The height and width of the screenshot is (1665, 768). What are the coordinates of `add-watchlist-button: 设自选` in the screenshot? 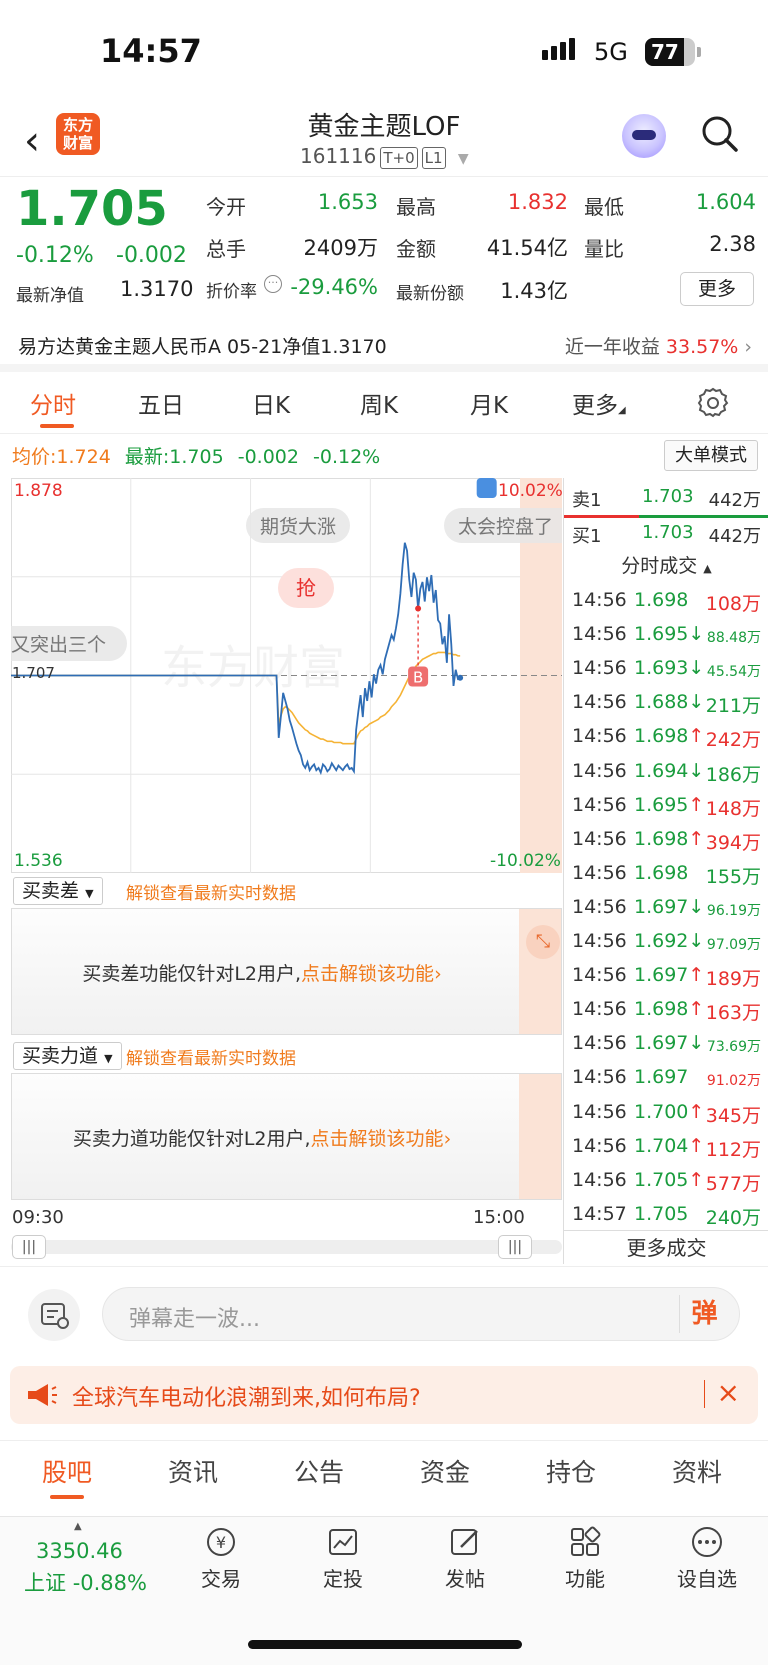 It's located at (707, 1558).